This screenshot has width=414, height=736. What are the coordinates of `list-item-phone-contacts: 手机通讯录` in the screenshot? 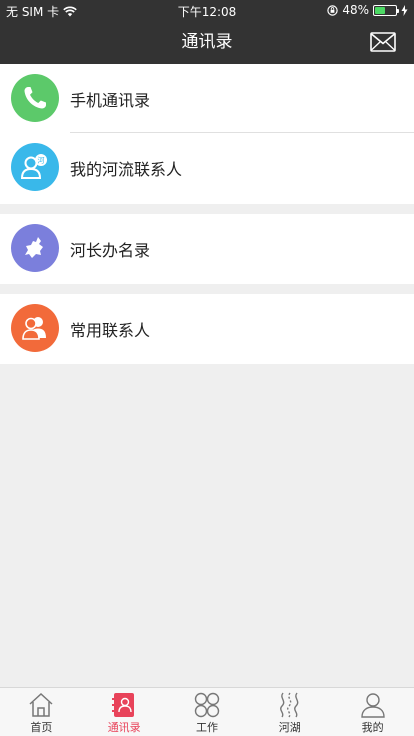 It's located at (207, 98).